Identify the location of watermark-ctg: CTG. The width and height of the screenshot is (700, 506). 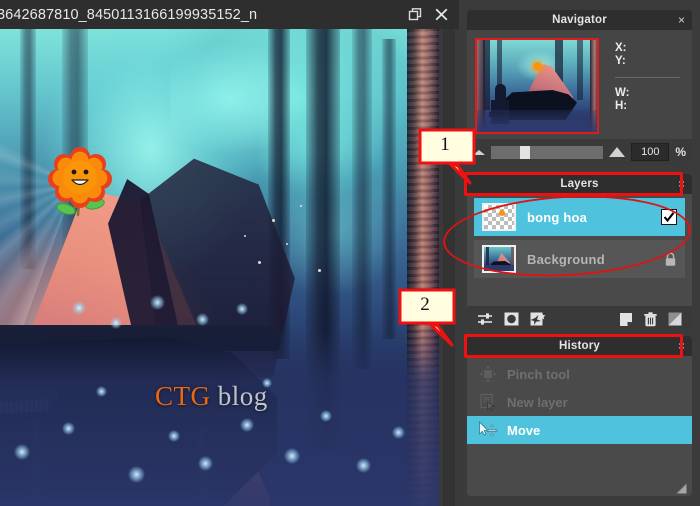
(183, 396).